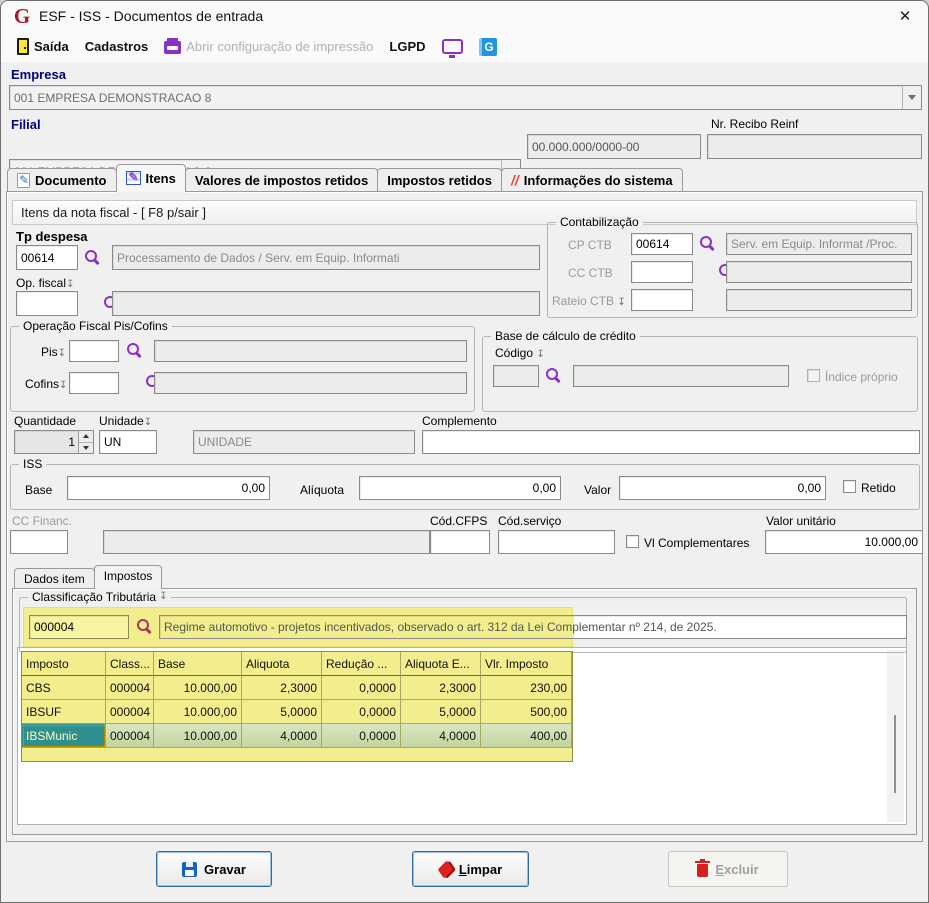 This screenshot has height=903, width=929. I want to click on tp-despesa-input: 00614, so click(47, 257).